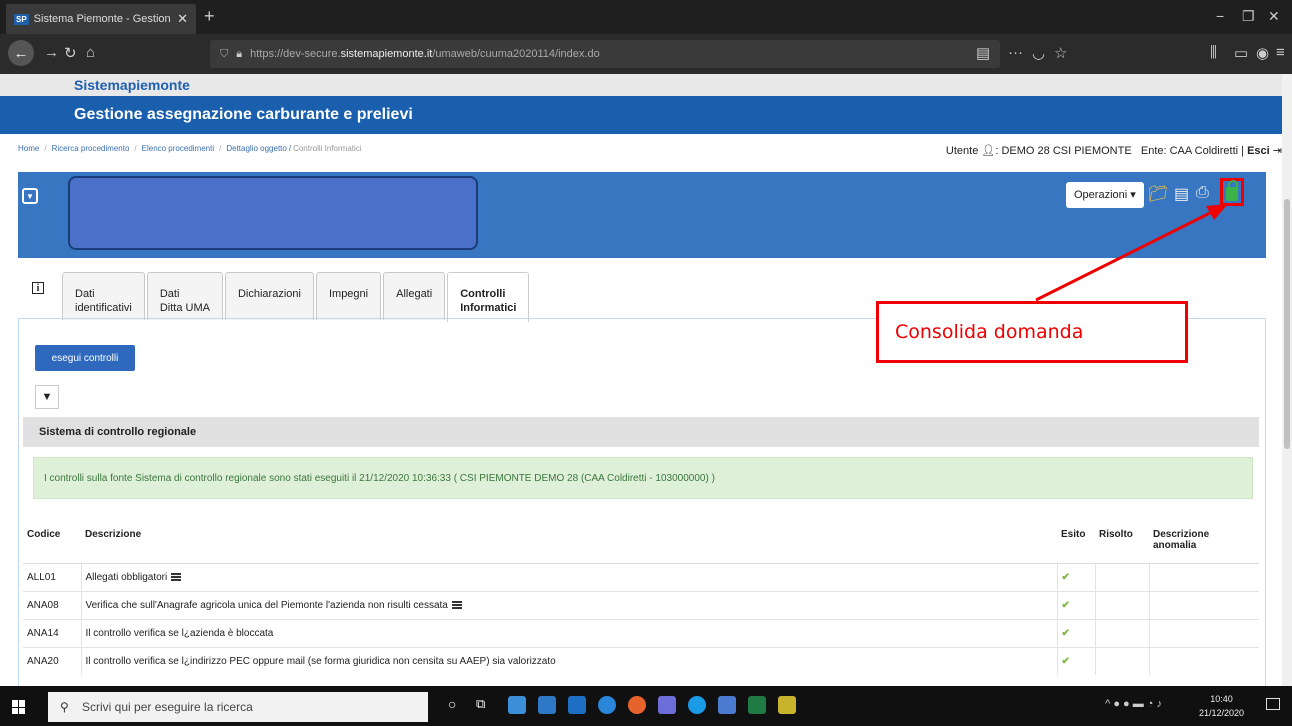 Image resolution: width=1292 pixels, height=726 pixels. I want to click on minimize-icon: −, so click(1220, 16).